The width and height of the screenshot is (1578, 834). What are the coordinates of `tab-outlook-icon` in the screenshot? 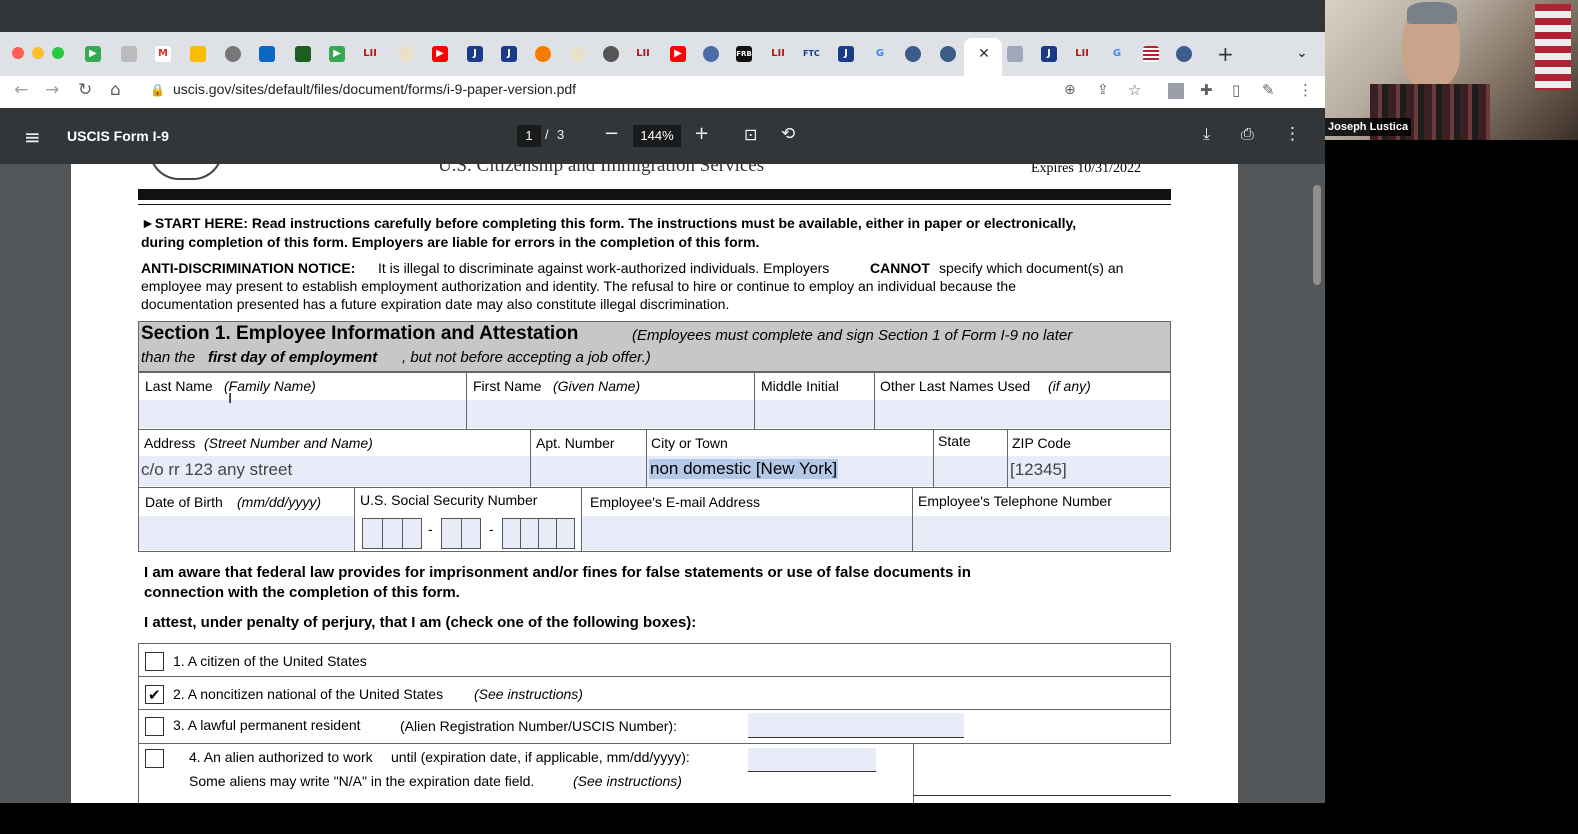 It's located at (267, 54).